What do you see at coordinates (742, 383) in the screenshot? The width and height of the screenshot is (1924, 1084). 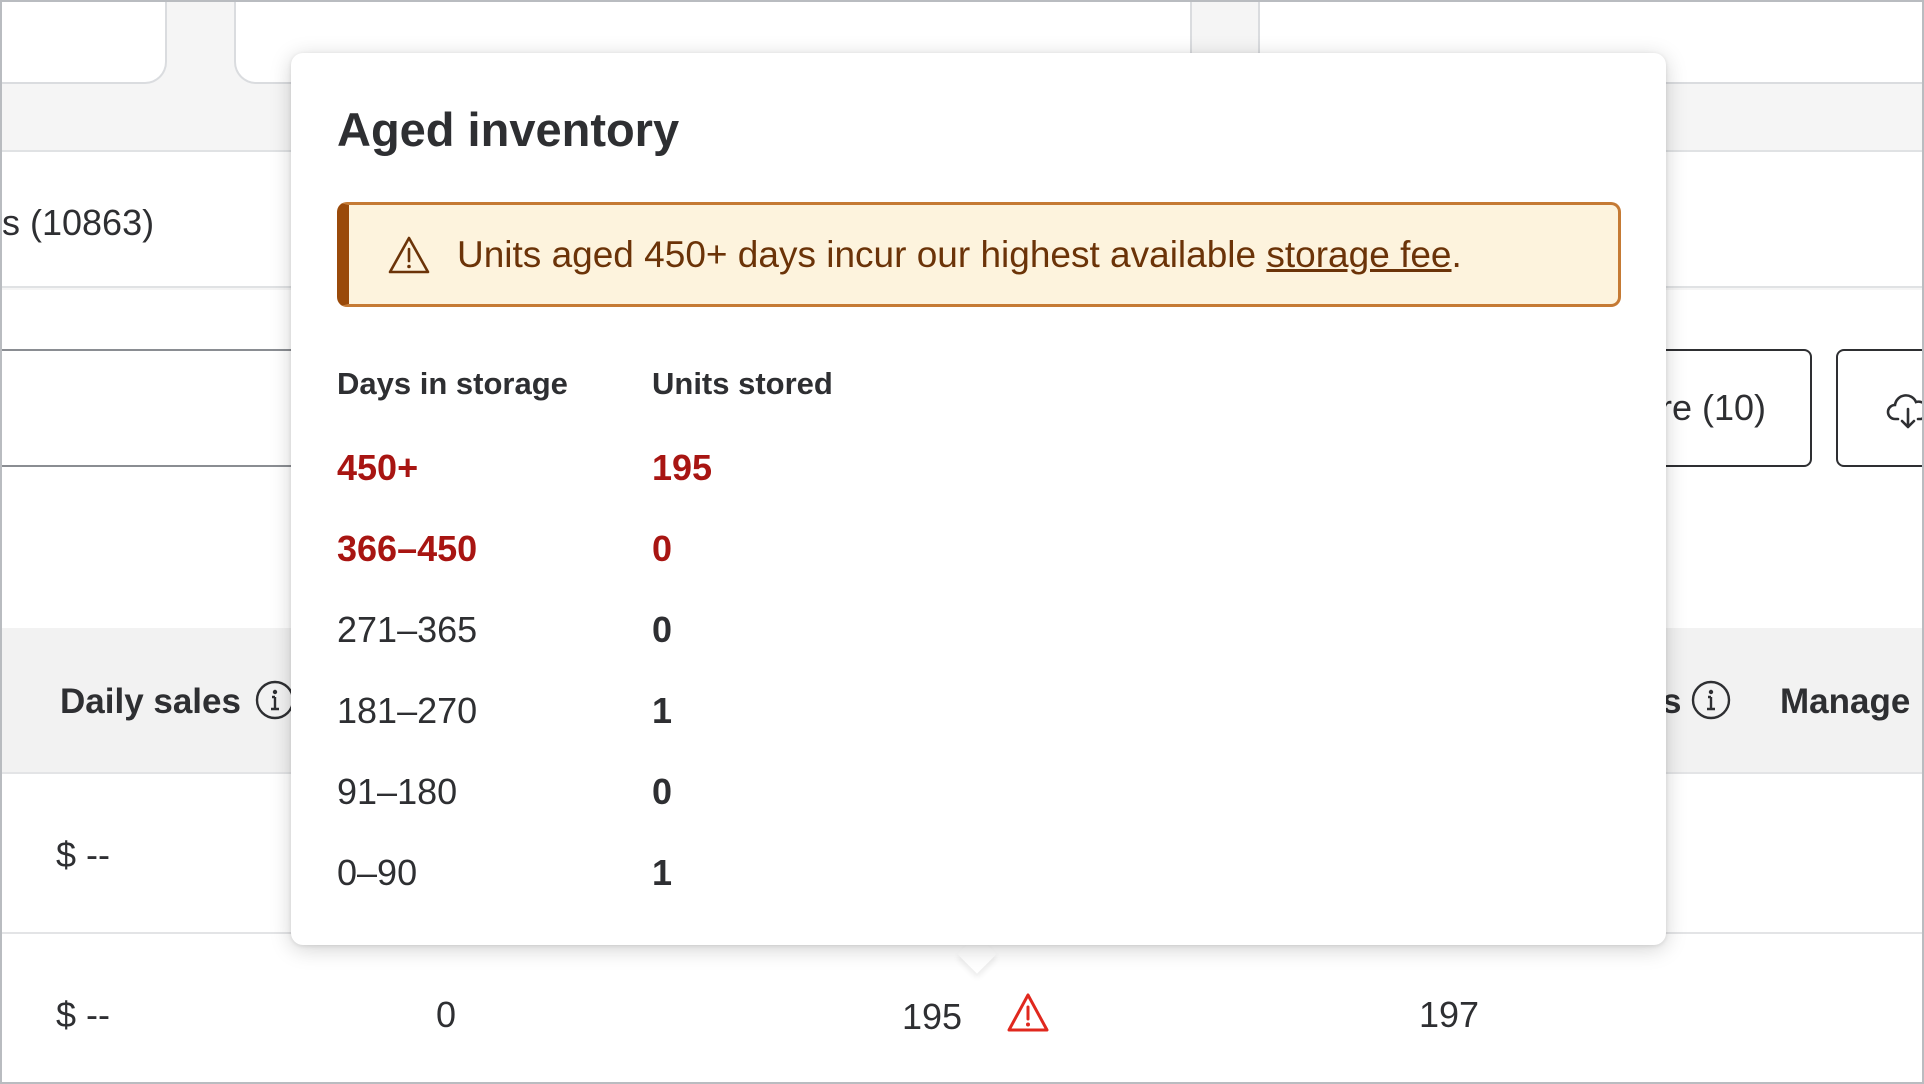 I see `col-header-units-stored: Units stored` at bounding box center [742, 383].